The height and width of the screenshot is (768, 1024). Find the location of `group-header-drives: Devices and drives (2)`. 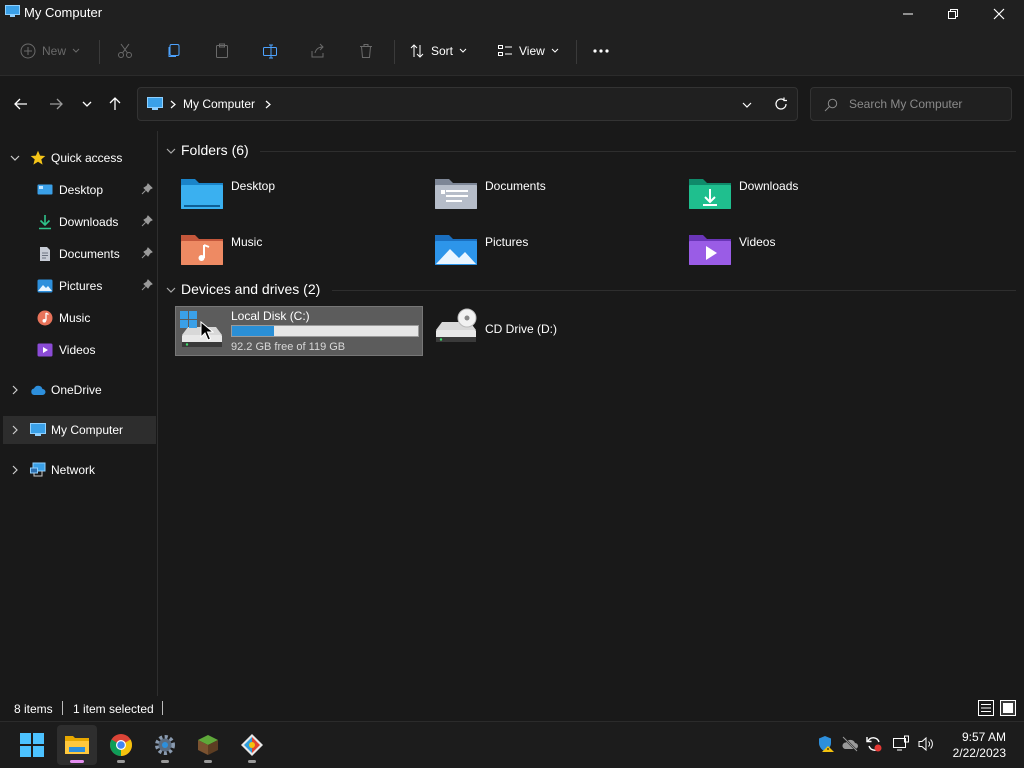

group-header-drives: Devices and drives (2) is located at coordinates (588, 290).